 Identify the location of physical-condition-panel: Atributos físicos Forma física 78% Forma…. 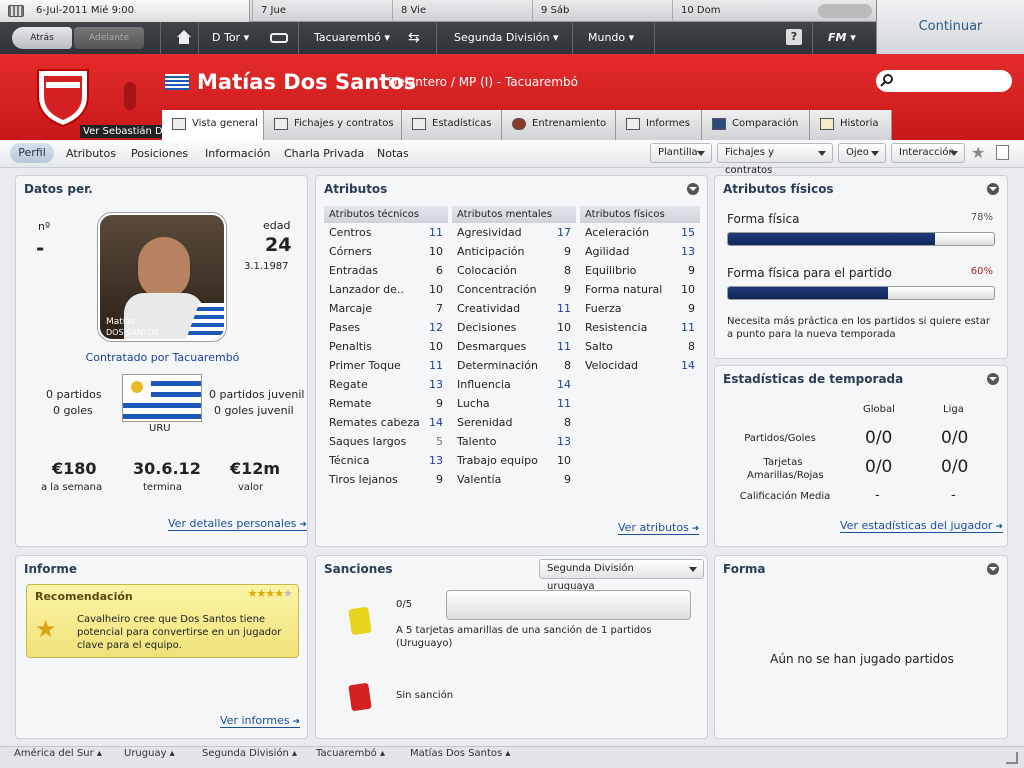
(861, 267).